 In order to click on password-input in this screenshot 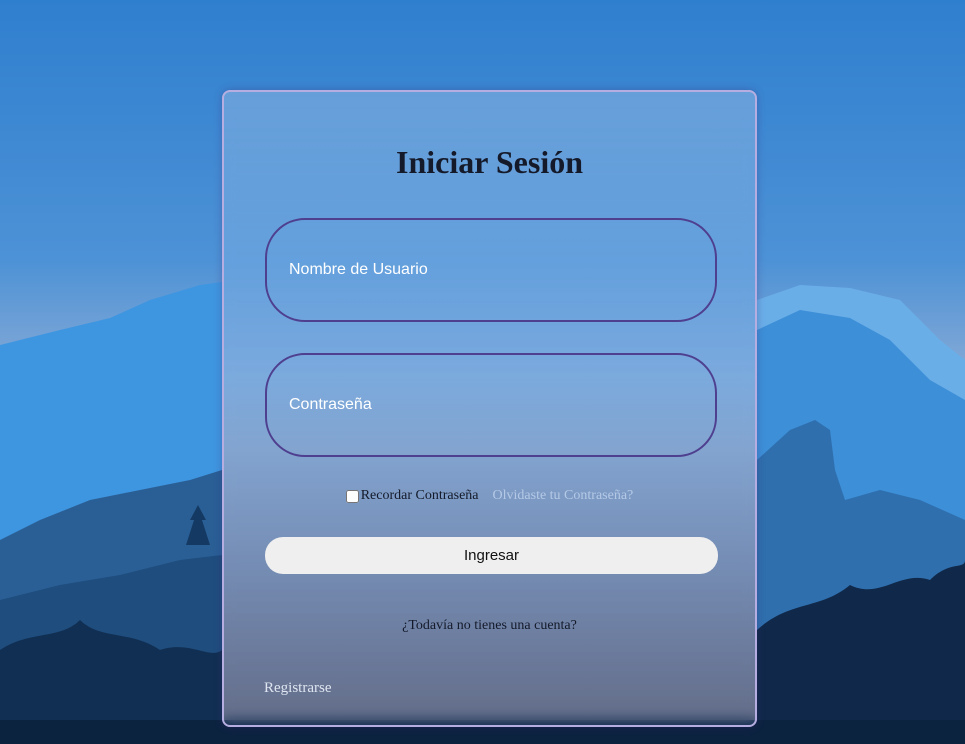, I will do `click(491, 405)`.